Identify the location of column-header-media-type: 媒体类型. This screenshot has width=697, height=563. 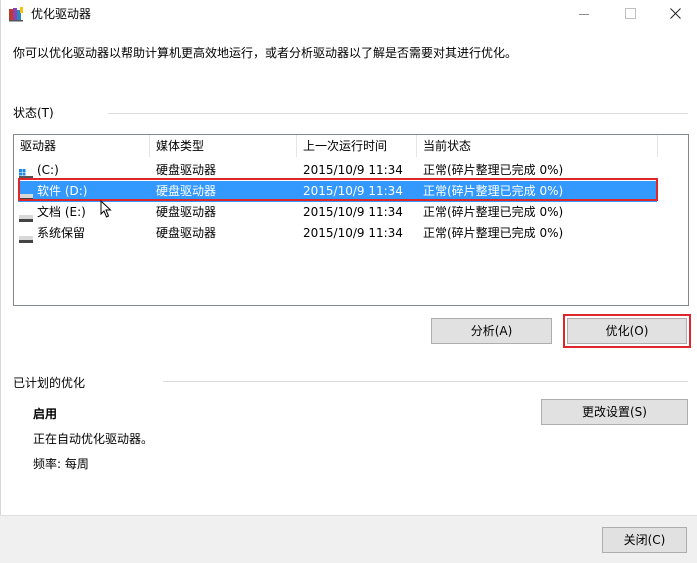
(223, 146).